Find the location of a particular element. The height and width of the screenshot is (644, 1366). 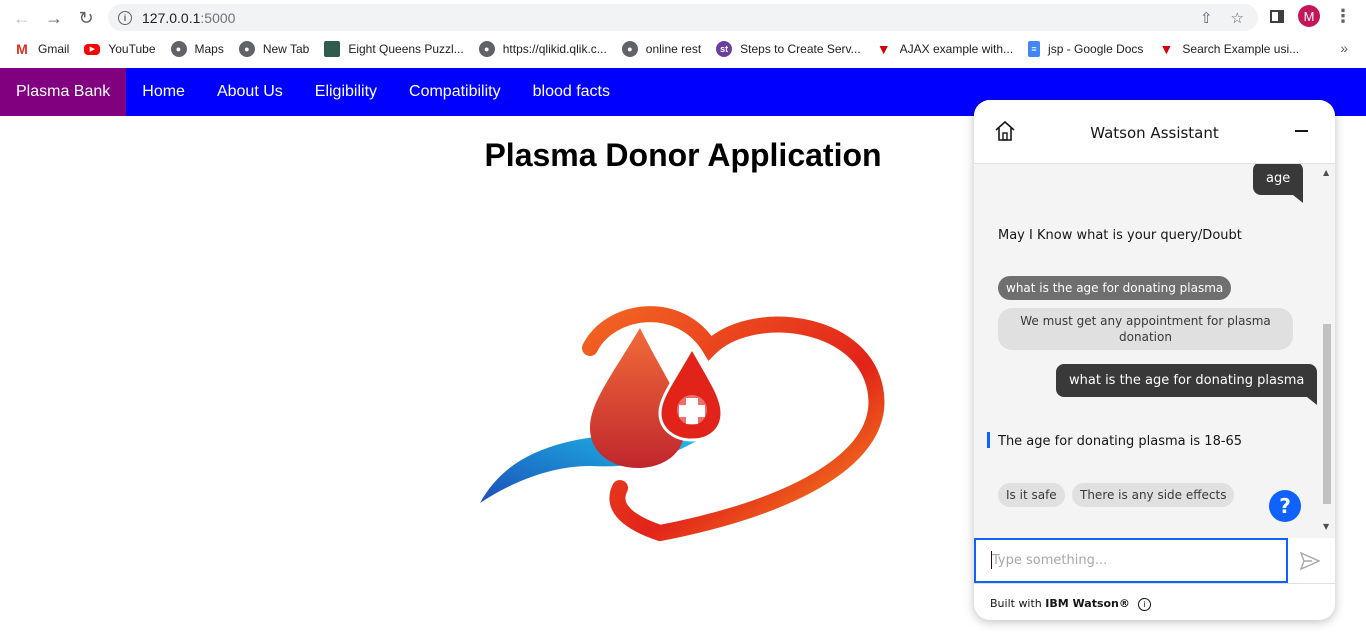

bookmark-label: Gmail is located at coordinates (54, 49).